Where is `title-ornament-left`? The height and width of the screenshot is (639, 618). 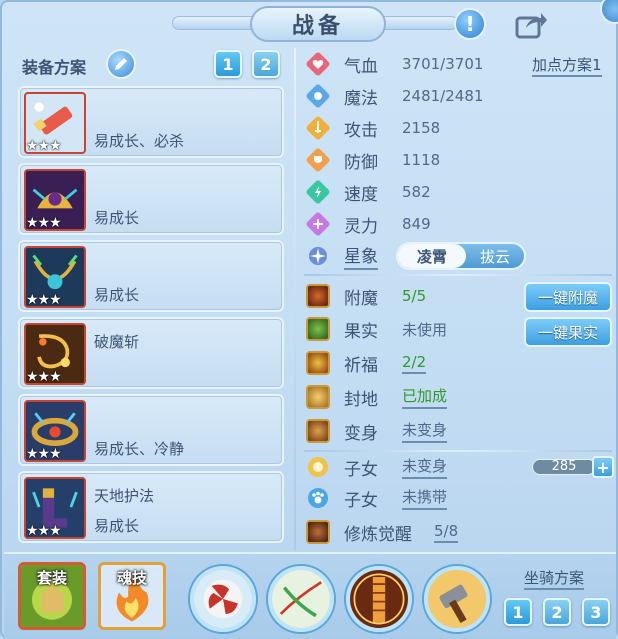
title-ornament-left is located at coordinates (217, 23).